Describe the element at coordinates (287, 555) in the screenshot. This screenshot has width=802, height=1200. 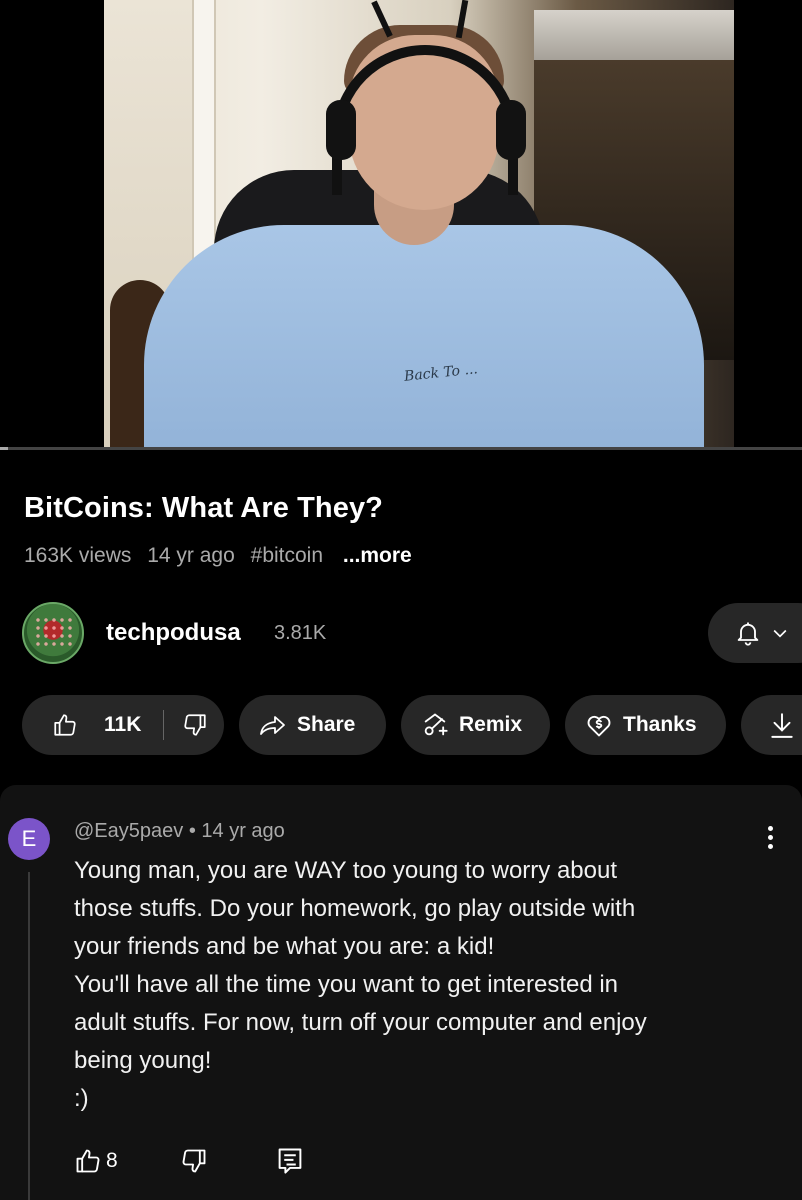
I see `hashtag-link: #bitcoin` at that location.